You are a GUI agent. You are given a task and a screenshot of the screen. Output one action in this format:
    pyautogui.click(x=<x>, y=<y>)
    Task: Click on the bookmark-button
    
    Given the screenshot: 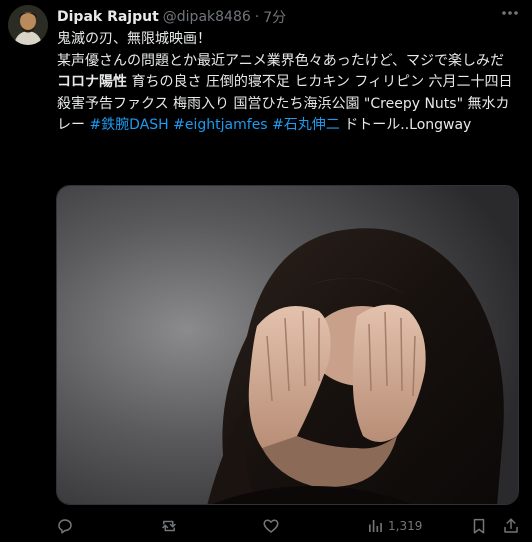 What is the action you would take?
    pyautogui.click(x=479, y=526)
    